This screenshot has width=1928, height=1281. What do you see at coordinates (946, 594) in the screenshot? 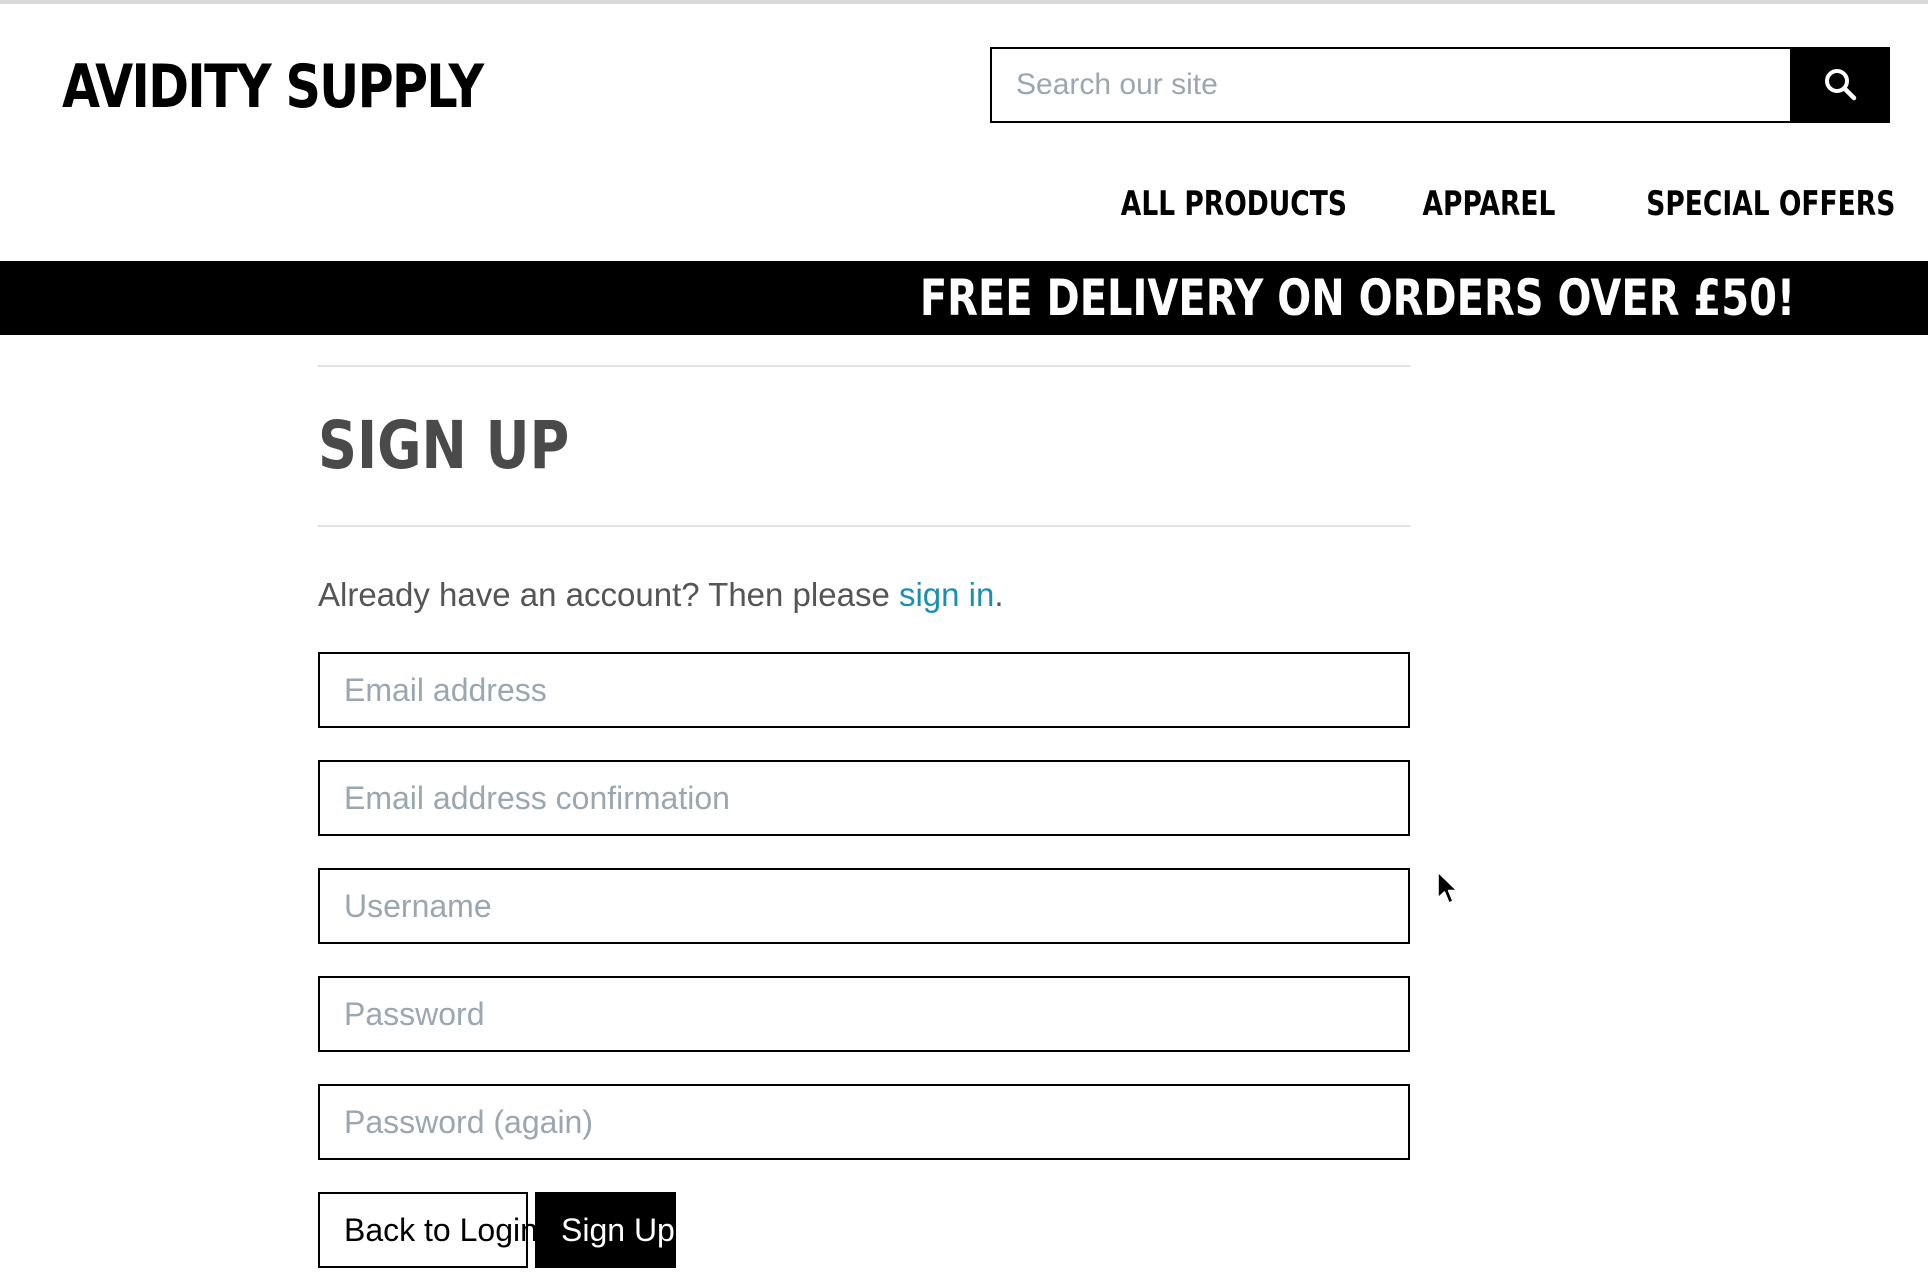
I see `sign-in-link: sign in` at bounding box center [946, 594].